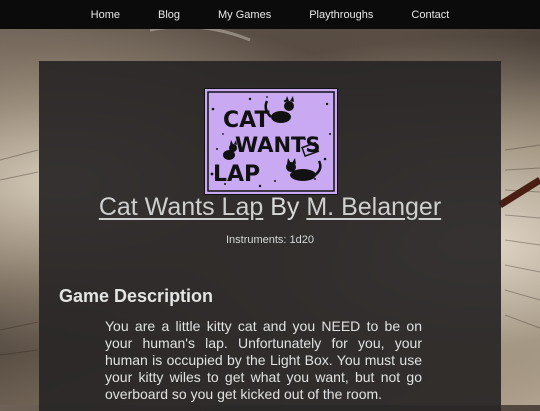 Image resolution: width=540 pixels, height=411 pixels. I want to click on nav-playthroughs-link: Playthroughs, so click(341, 15).